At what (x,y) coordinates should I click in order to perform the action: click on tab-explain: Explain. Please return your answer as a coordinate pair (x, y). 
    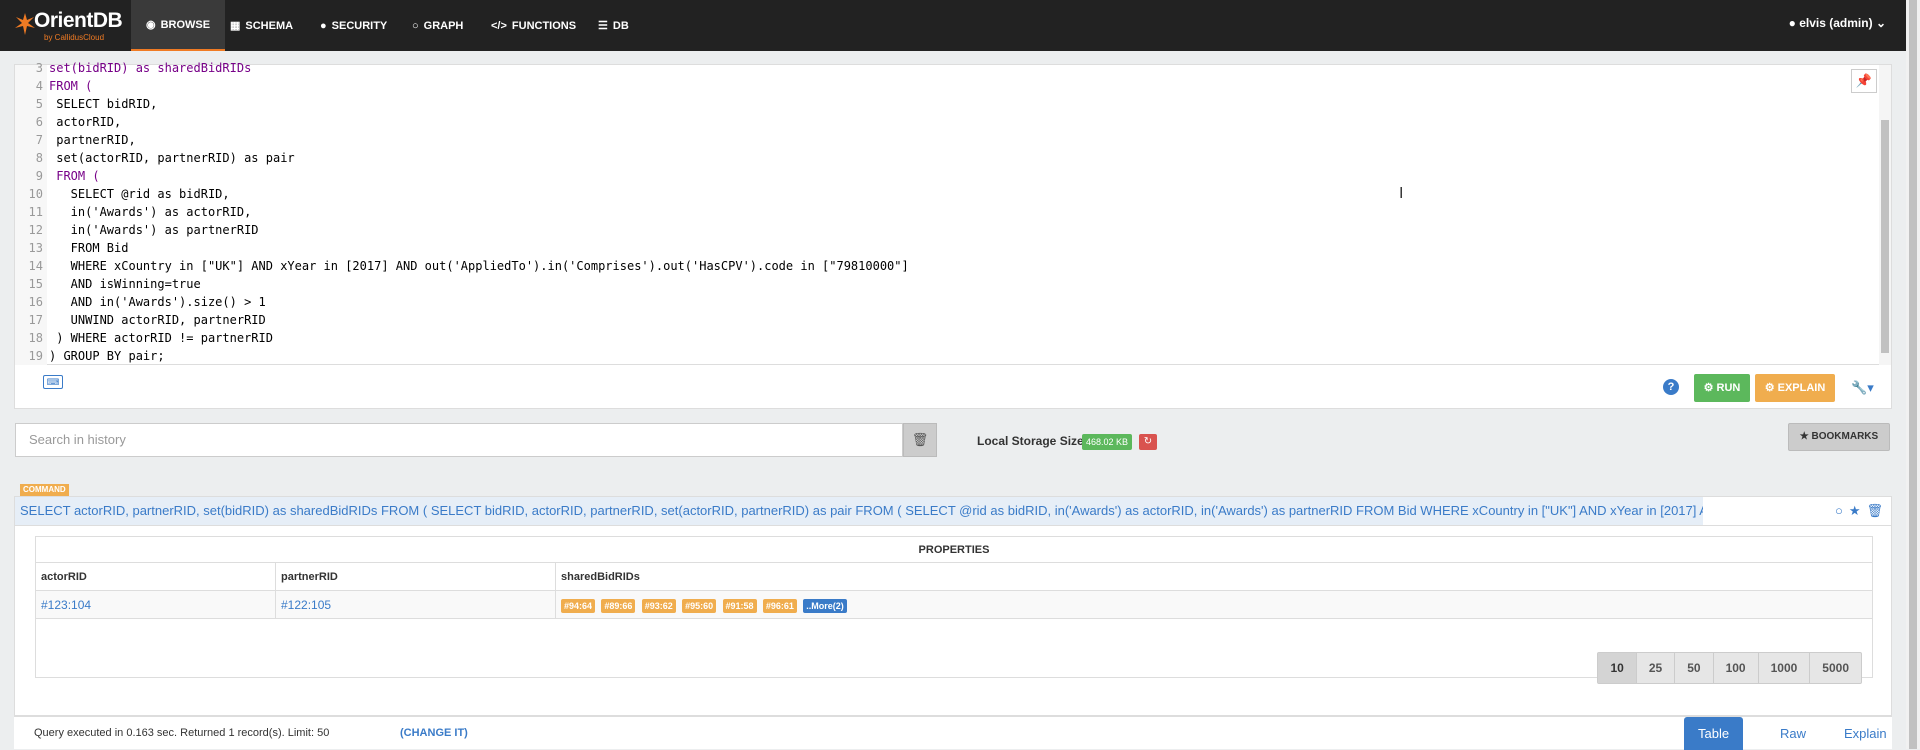
    Looking at the image, I should click on (1865, 733).